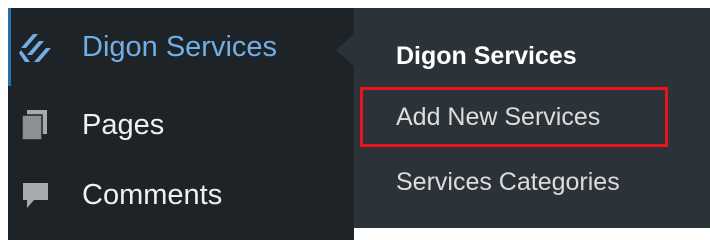  What do you see at coordinates (123, 124) in the screenshot?
I see `sidebar-item-label: Pages` at bounding box center [123, 124].